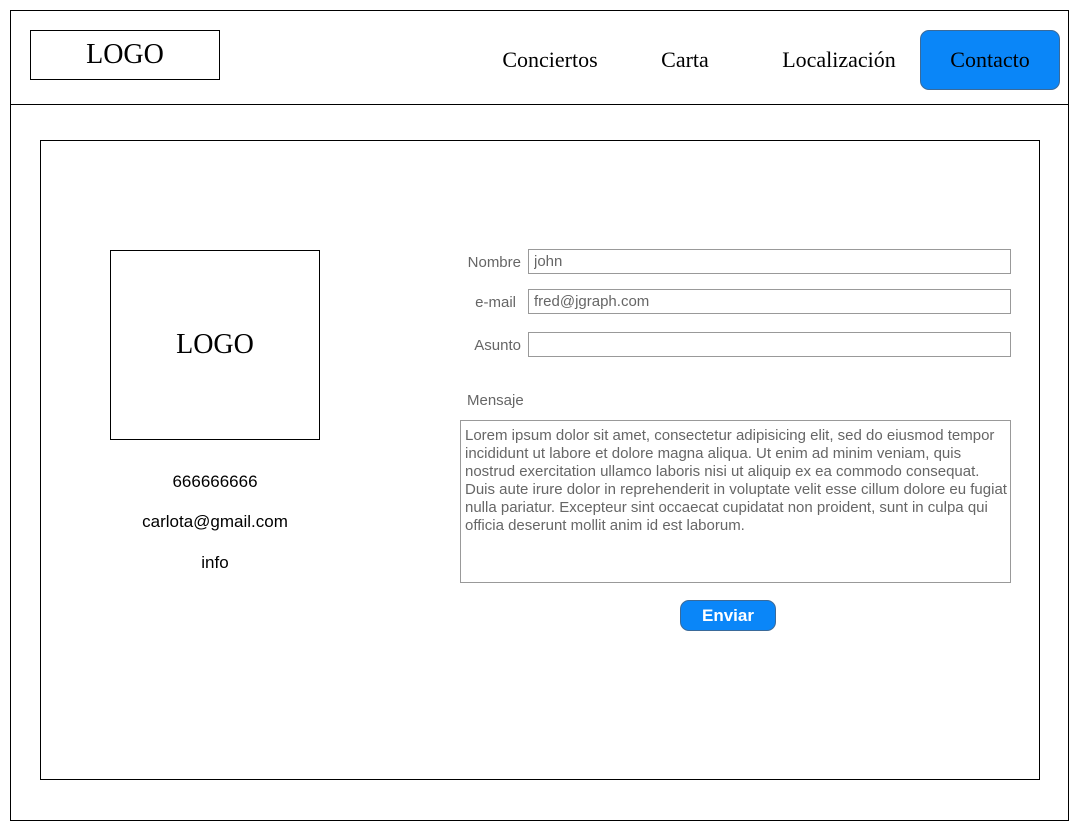 The width and height of the screenshot is (1081, 831). What do you see at coordinates (769, 344) in the screenshot?
I see `asunto-field` at bounding box center [769, 344].